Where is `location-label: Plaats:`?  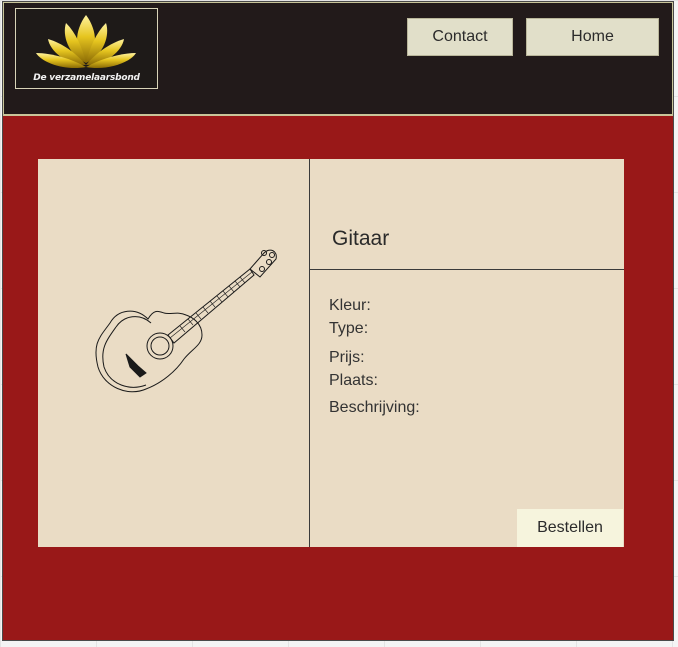
location-label: Plaats: is located at coordinates (353, 380).